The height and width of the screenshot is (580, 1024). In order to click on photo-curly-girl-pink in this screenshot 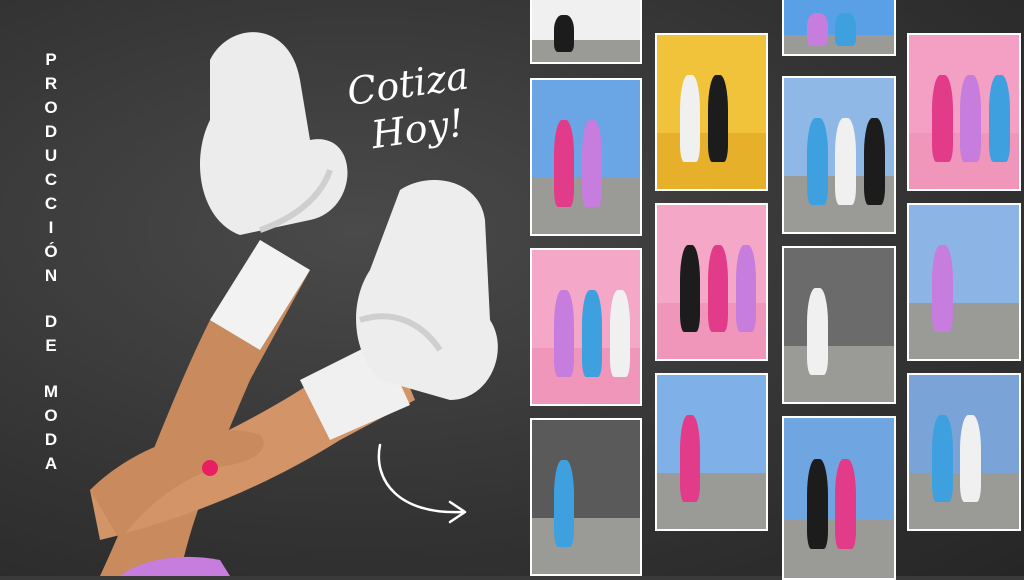, I will do `click(586, 327)`.